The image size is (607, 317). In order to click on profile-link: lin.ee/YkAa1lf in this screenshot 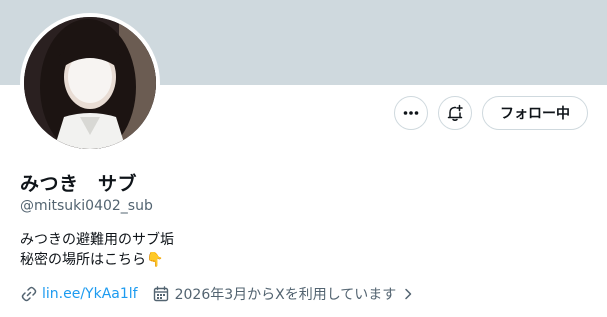, I will do `click(79, 294)`.